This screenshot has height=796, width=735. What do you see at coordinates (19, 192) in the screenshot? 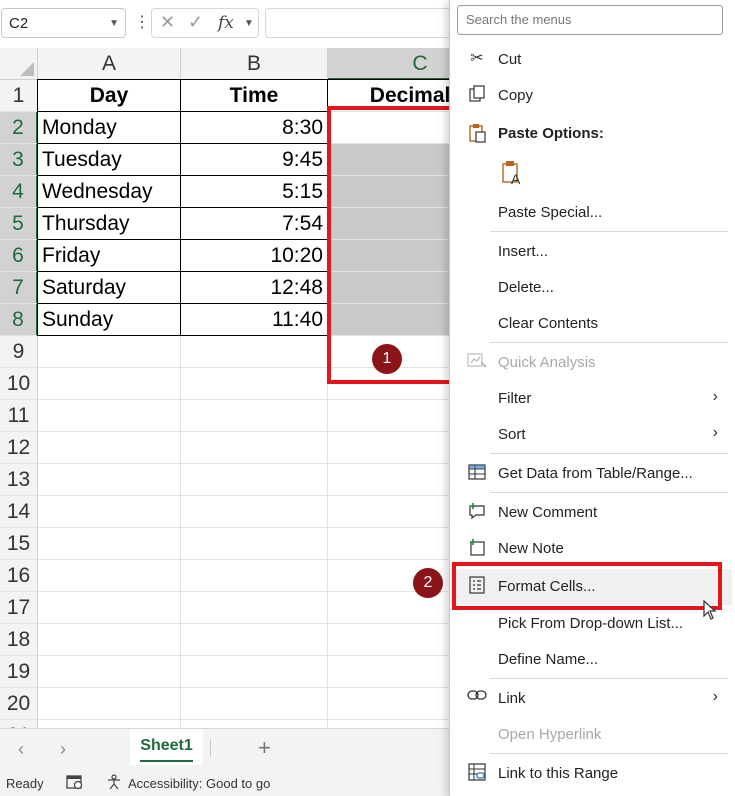
I see `row-header-4: 4` at bounding box center [19, 192].